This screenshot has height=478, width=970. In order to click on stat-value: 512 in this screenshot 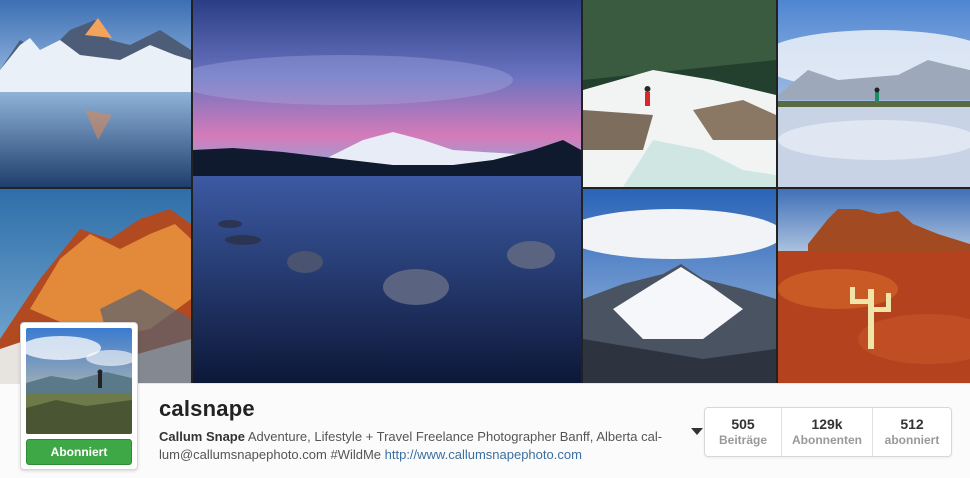, I will do `click(912, 424)`.